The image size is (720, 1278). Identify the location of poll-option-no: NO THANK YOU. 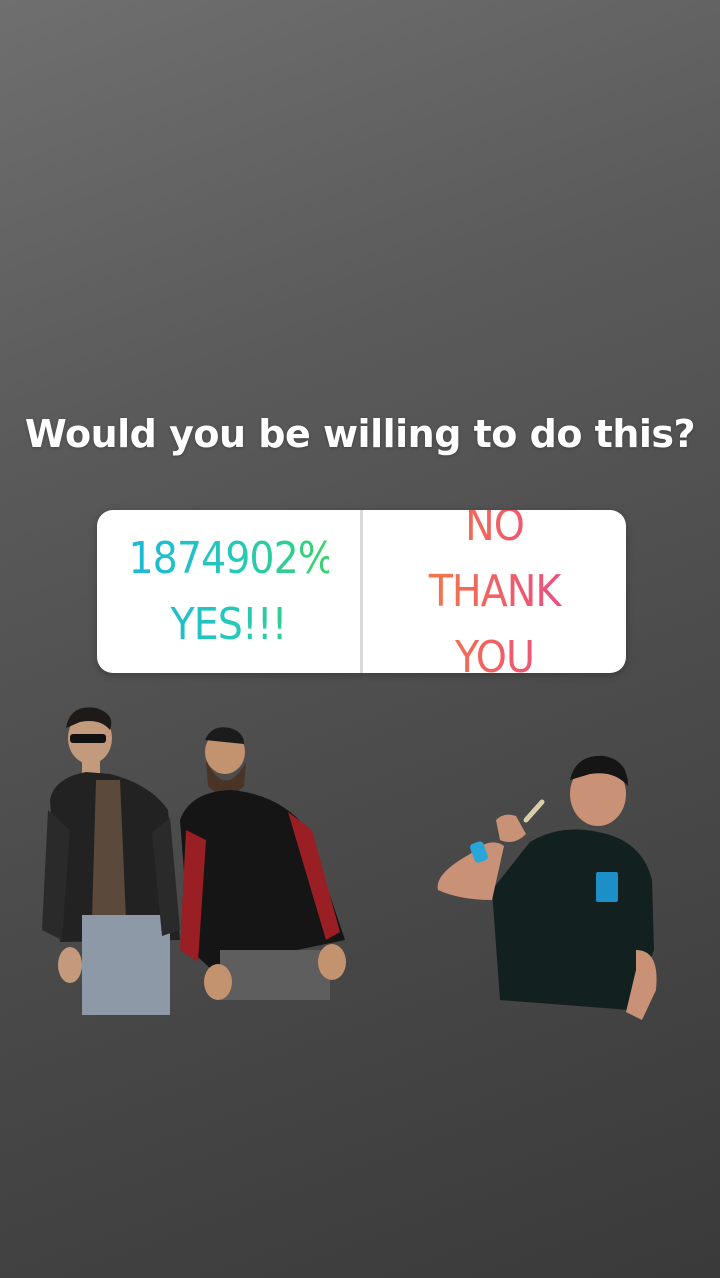
(494, 591).